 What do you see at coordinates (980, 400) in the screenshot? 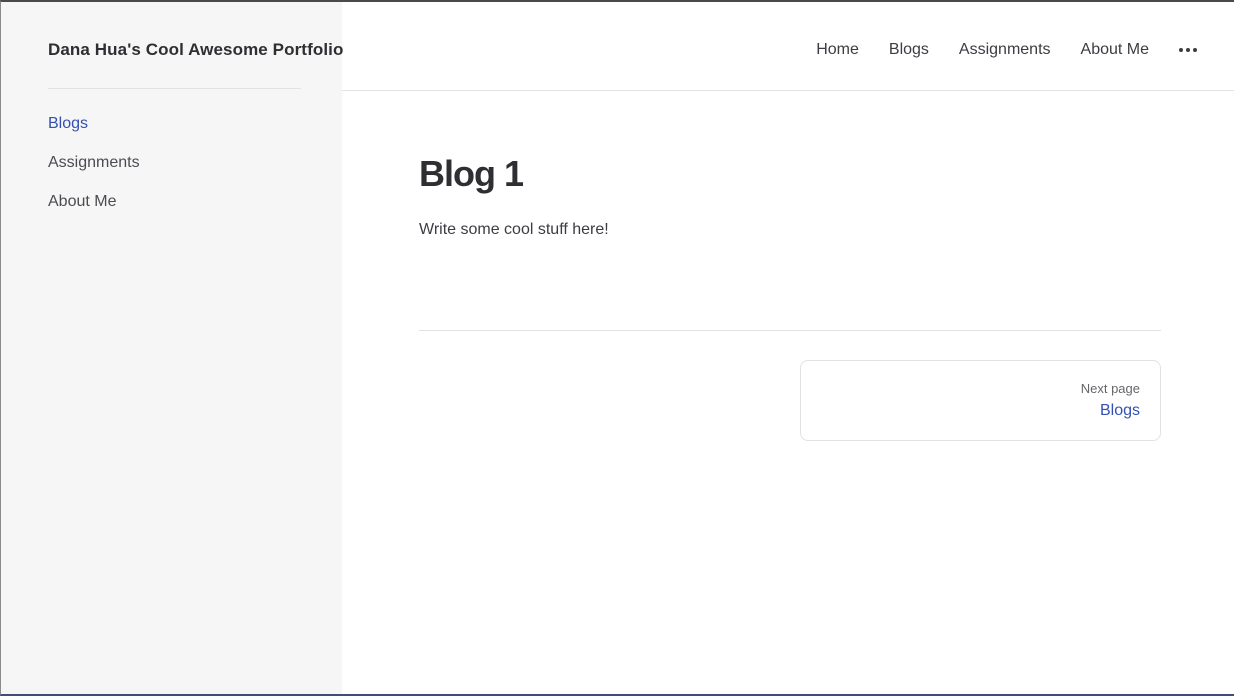
I see `next-page-link: Next page Blogs` at bounding box center [980, 400].